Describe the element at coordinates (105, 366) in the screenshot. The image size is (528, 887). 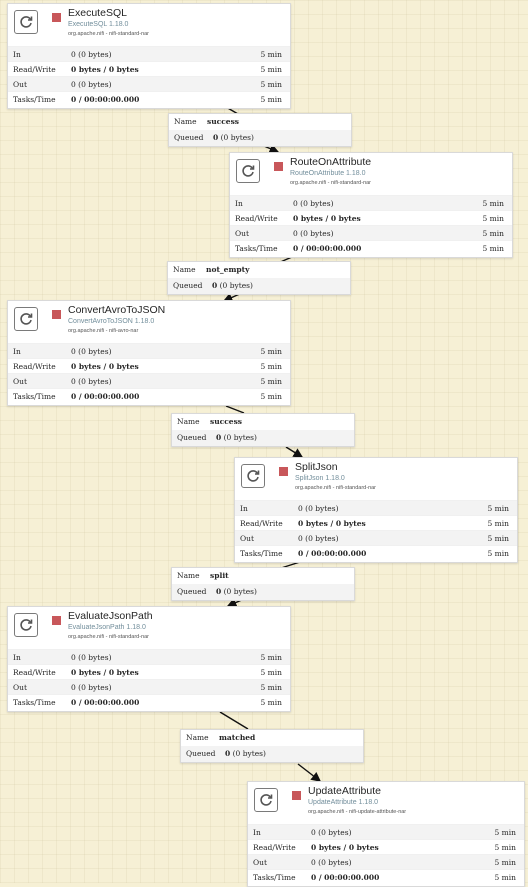
I see `stat-value: 0 bytes / 0 bytes` at that location.